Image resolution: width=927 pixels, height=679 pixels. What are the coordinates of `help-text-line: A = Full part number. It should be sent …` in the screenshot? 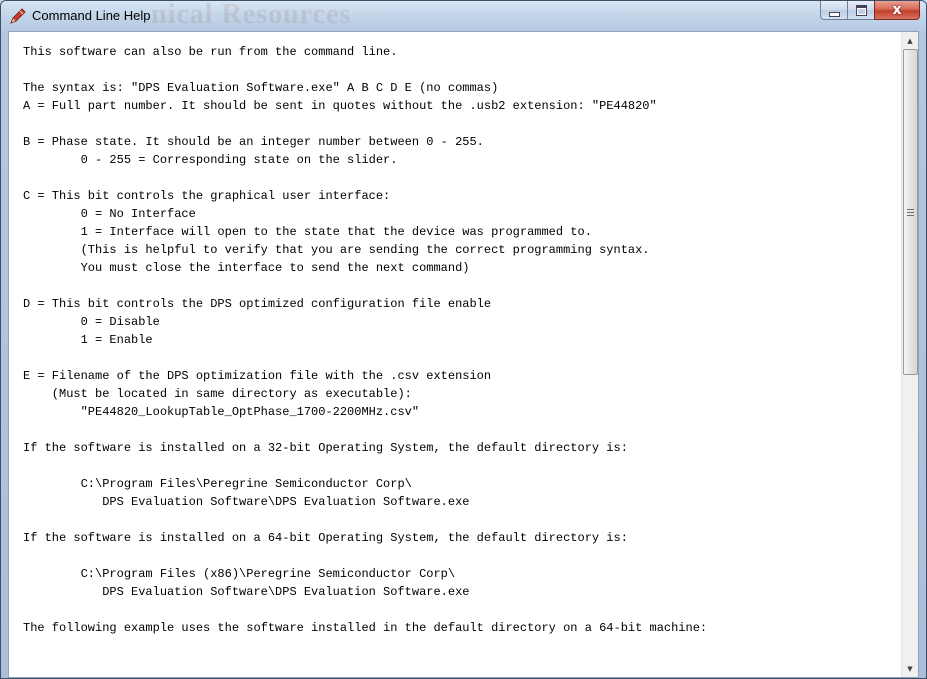 It's located at (340, 106).